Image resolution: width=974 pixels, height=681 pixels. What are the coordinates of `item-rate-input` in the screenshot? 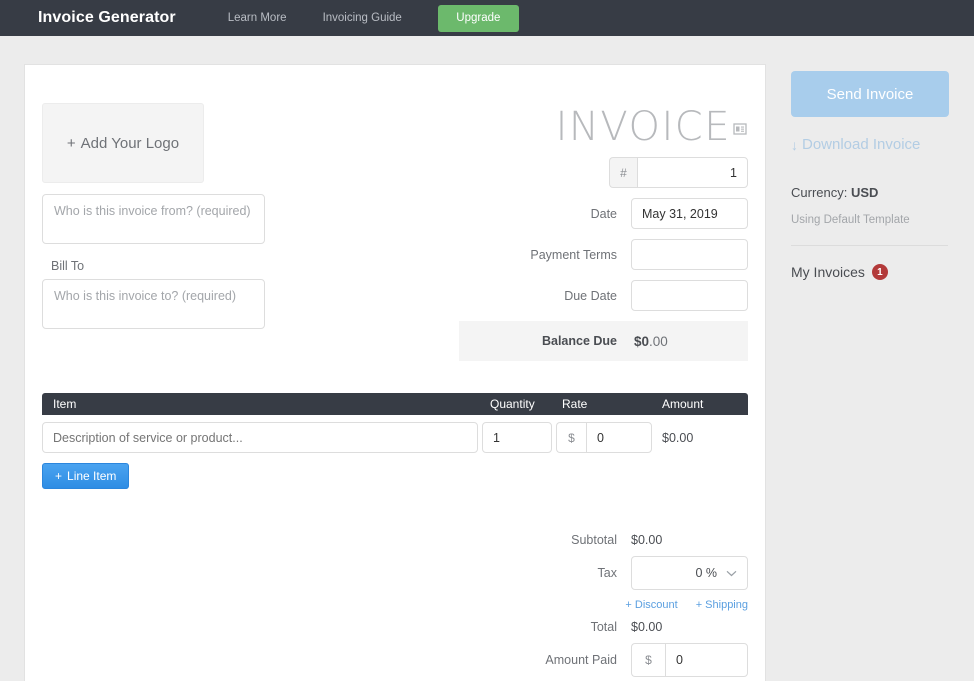 It's located at (619, 437).